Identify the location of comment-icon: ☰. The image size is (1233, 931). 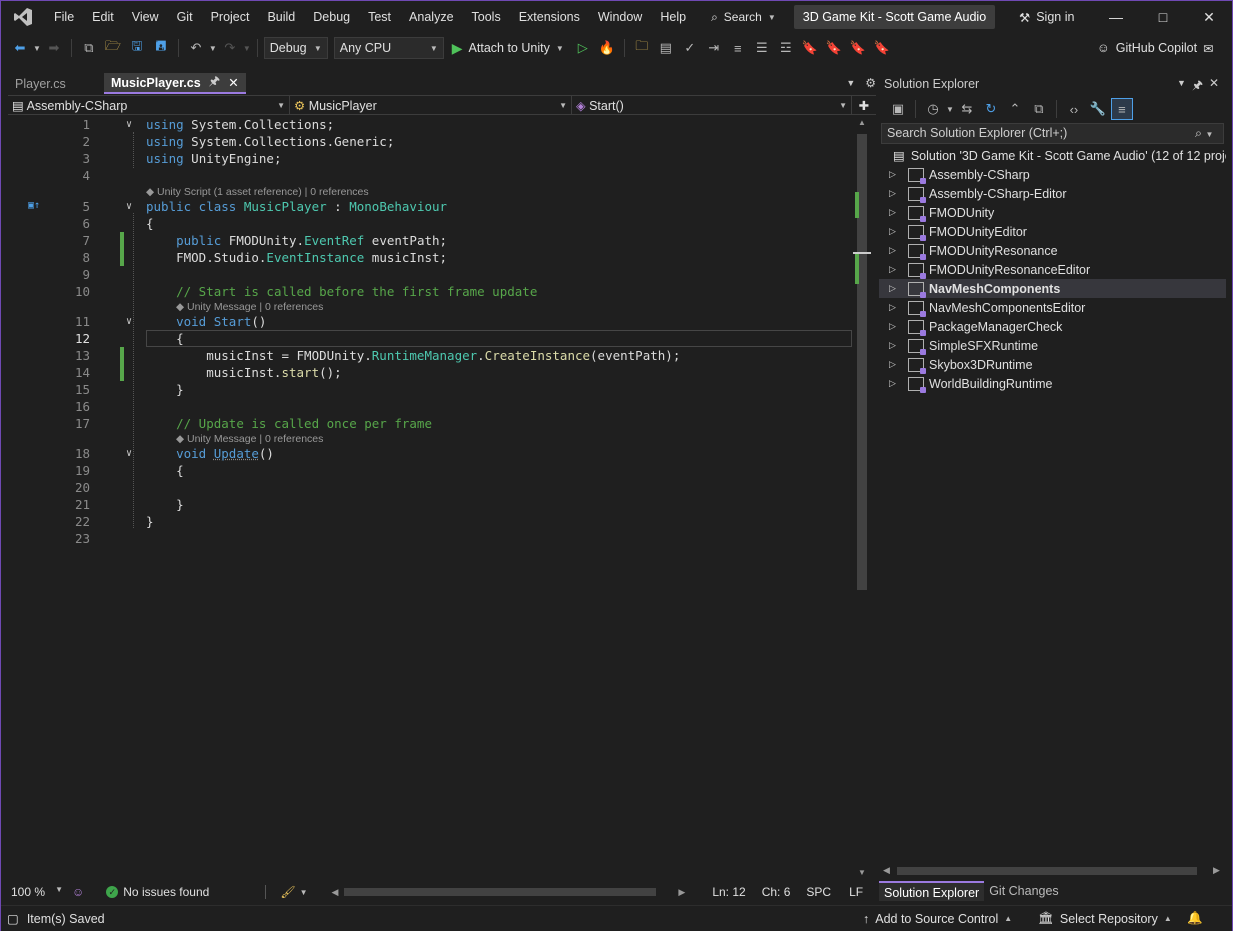
(762, 48).